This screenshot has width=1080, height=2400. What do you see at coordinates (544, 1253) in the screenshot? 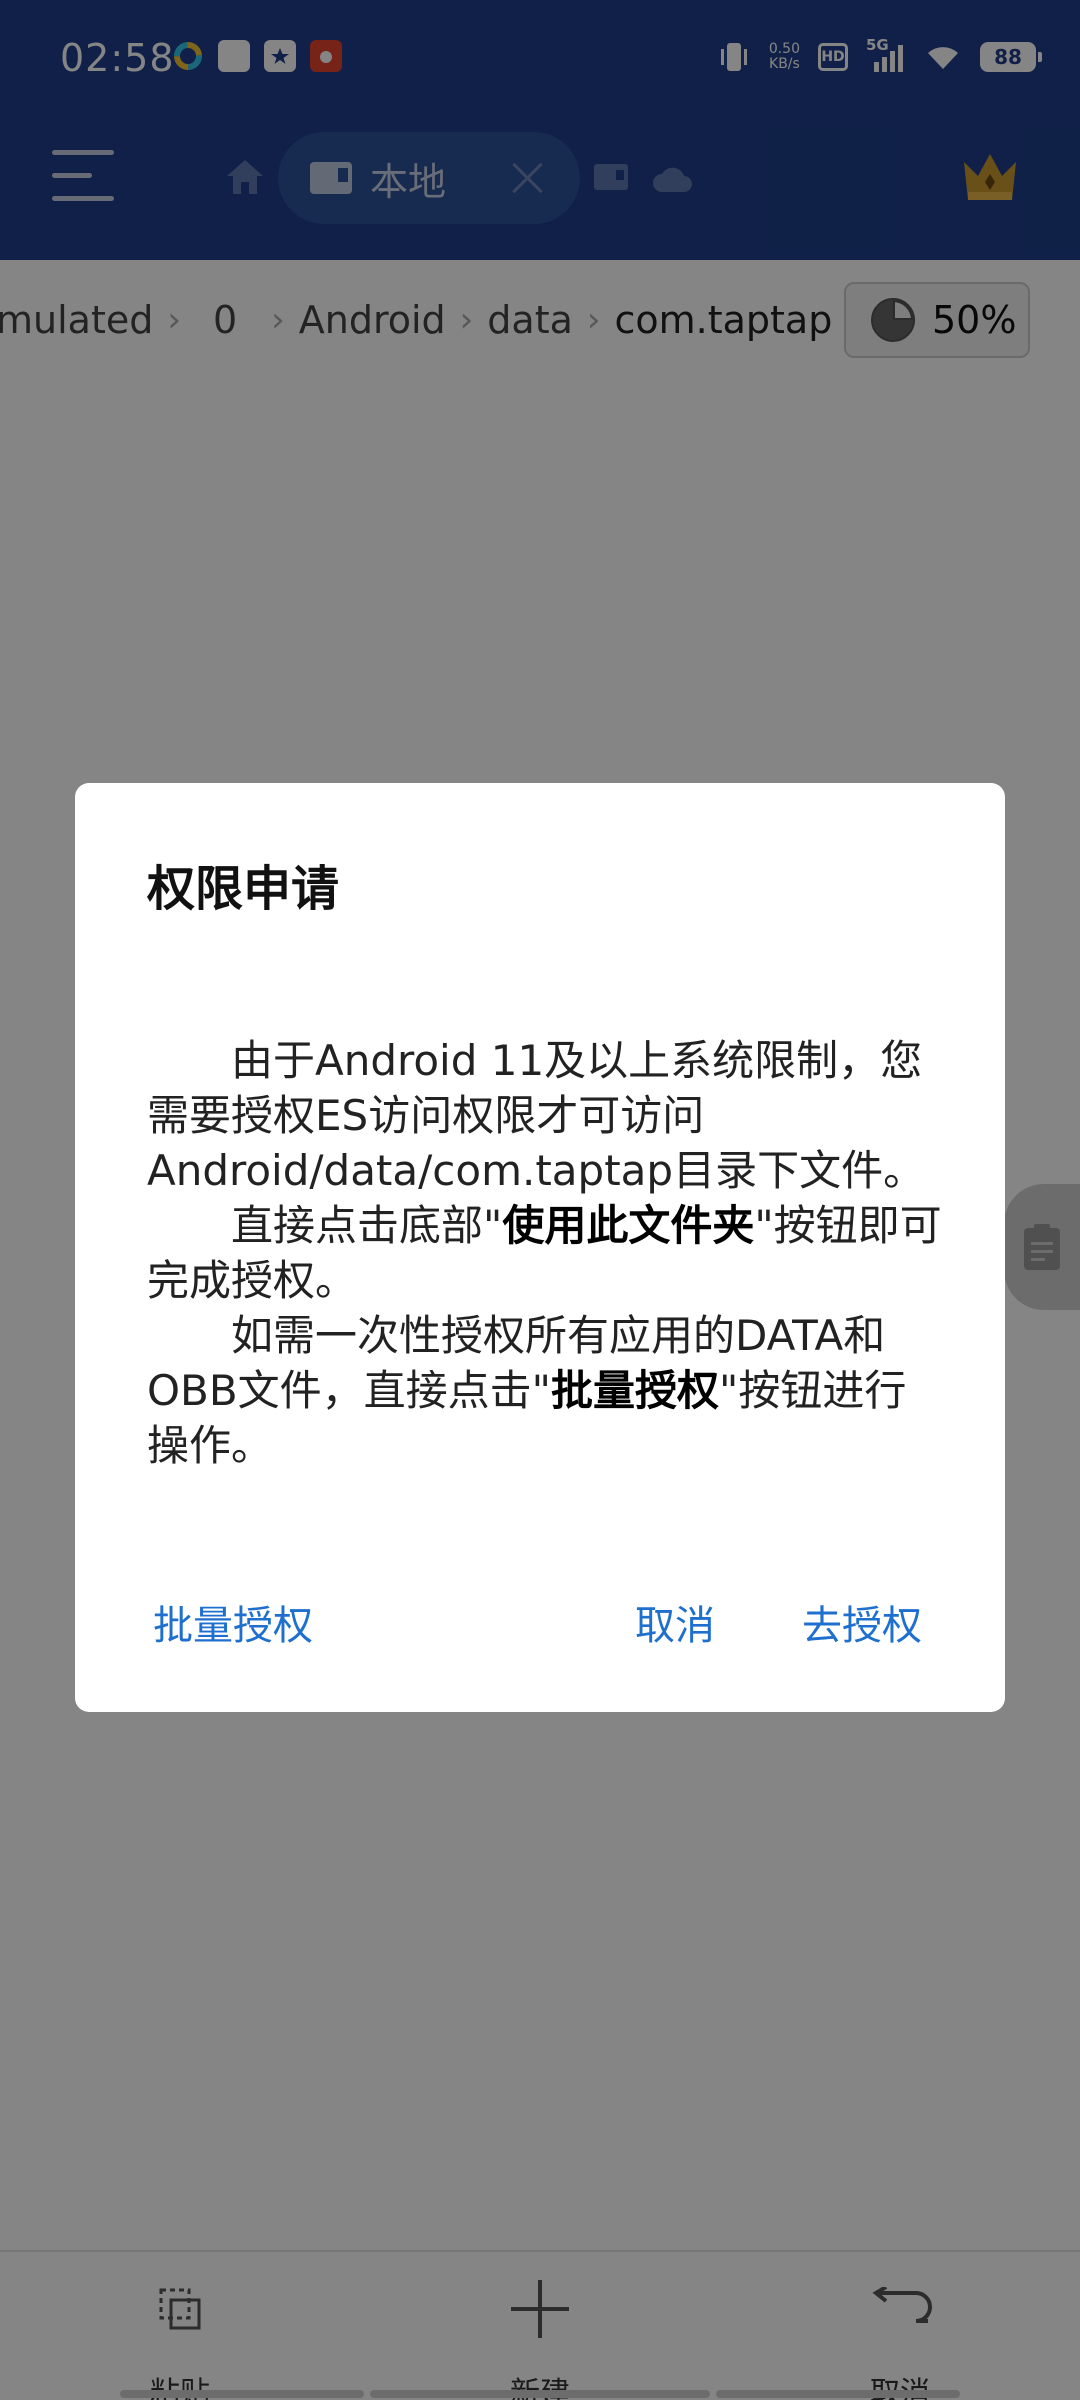
I see `dialog-paragraph: 直接点击底部"使用此文件夹"按钮即可完成授权。` at bounding box center [544, 1253].